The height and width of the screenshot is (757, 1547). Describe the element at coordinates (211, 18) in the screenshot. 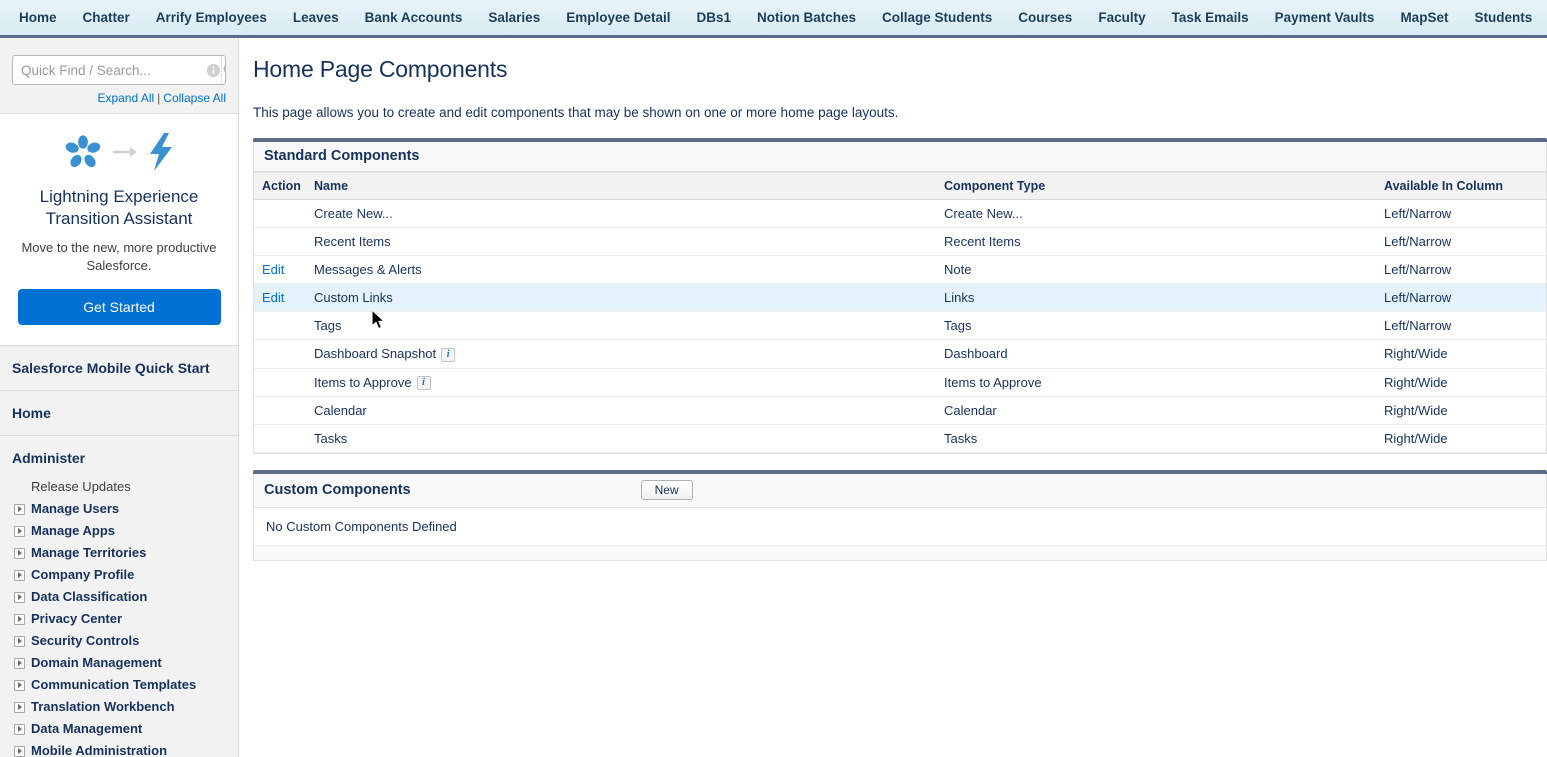

I see `tab-arrify-employees: Arrify Employees` at that location.